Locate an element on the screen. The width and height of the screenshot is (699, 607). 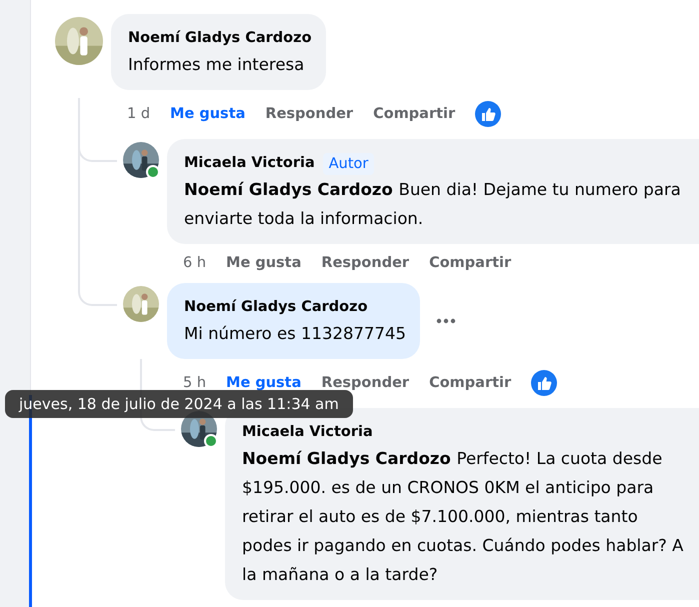
comment-text: Noemí Gladys Cardozo Buen dia! Dejame tu numero para enviarte toda la informacion. is located at coordinates (433, 204).